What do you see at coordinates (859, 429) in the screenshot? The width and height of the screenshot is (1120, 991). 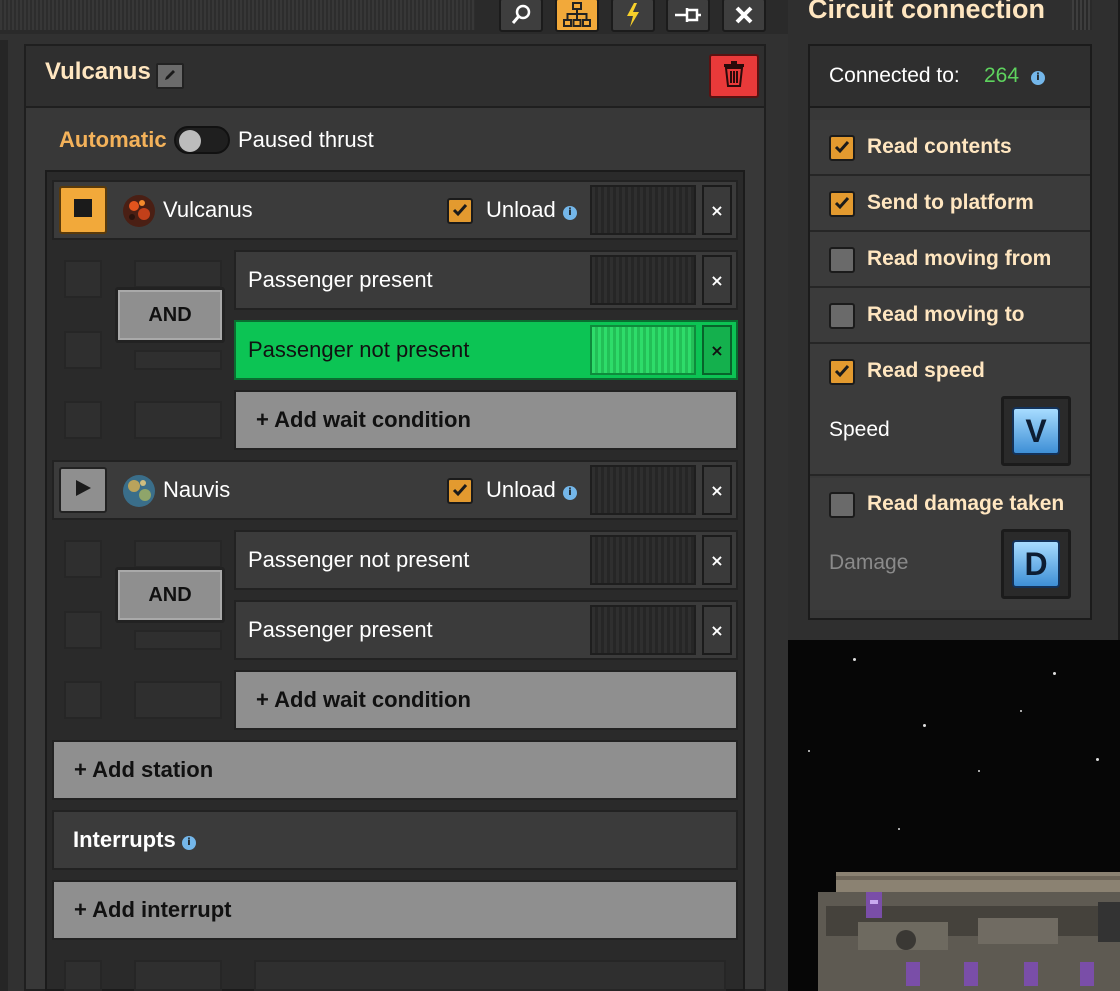 I see `speed-label: Speed` at bounding box center [859, 429].